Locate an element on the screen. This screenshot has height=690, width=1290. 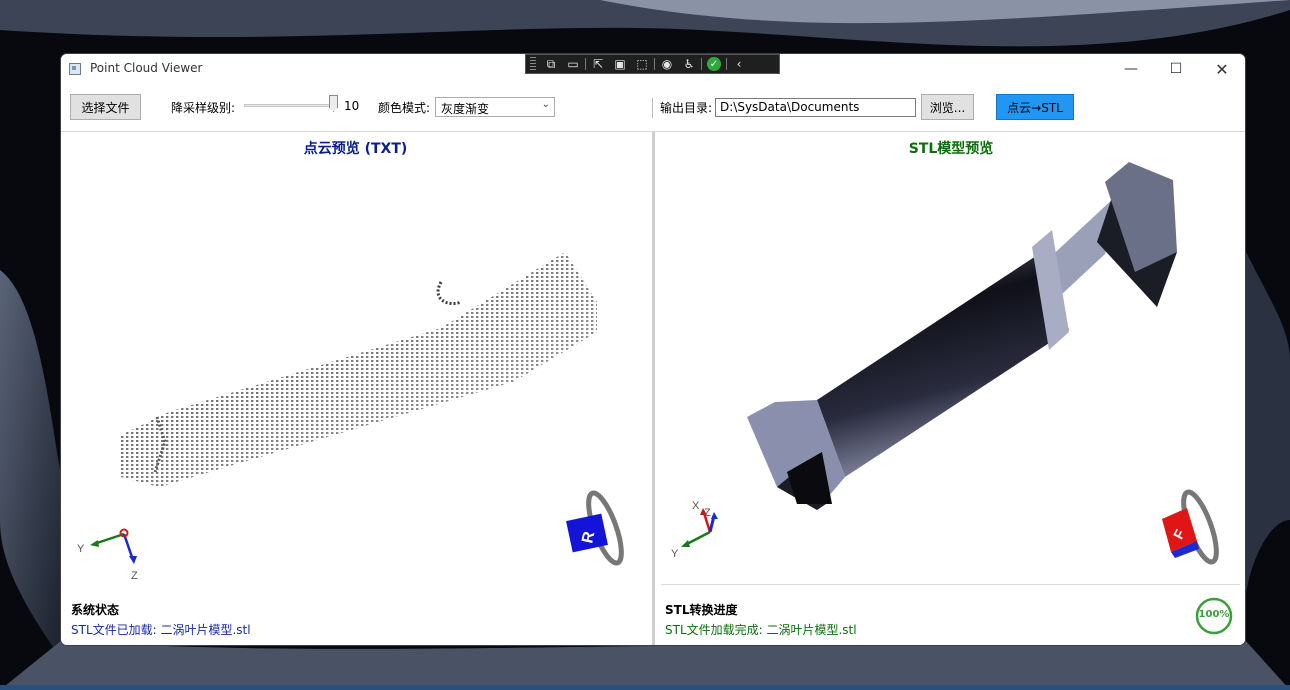
conversion-status-text: STL文件加载完成: 二涡叶片模型.stl is located at coordinates (761, 630).